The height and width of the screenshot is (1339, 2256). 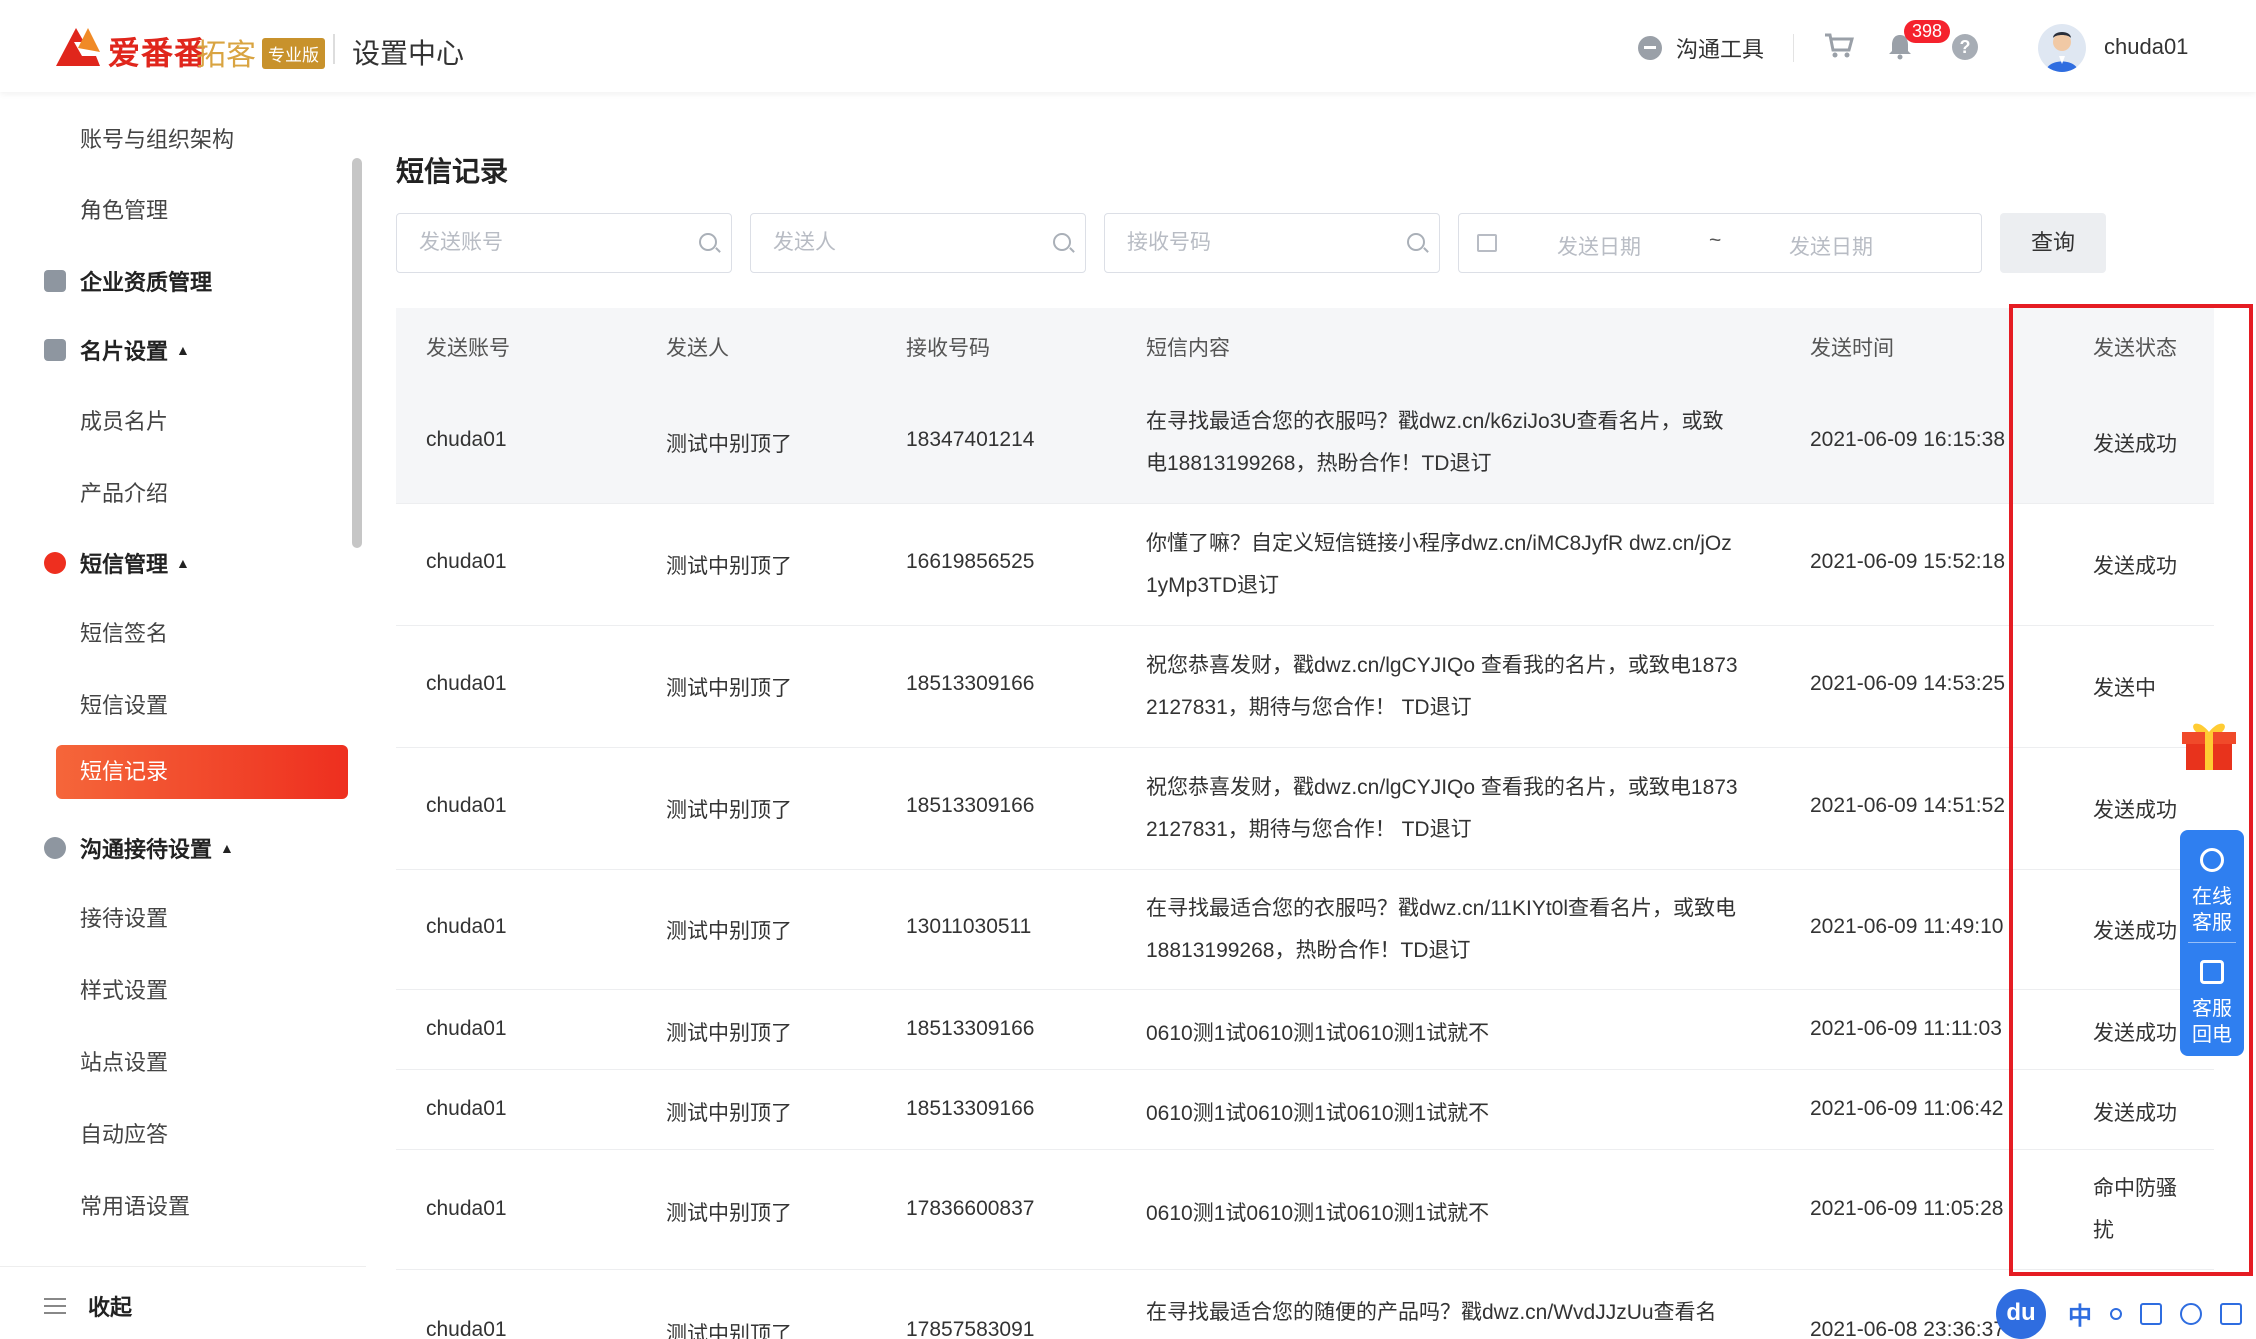 What do you see at coordinates (124, 632) in the screenshot?
I see `sidebar-item-sms-signature: 短信签名` at bounding box center [124, 632].